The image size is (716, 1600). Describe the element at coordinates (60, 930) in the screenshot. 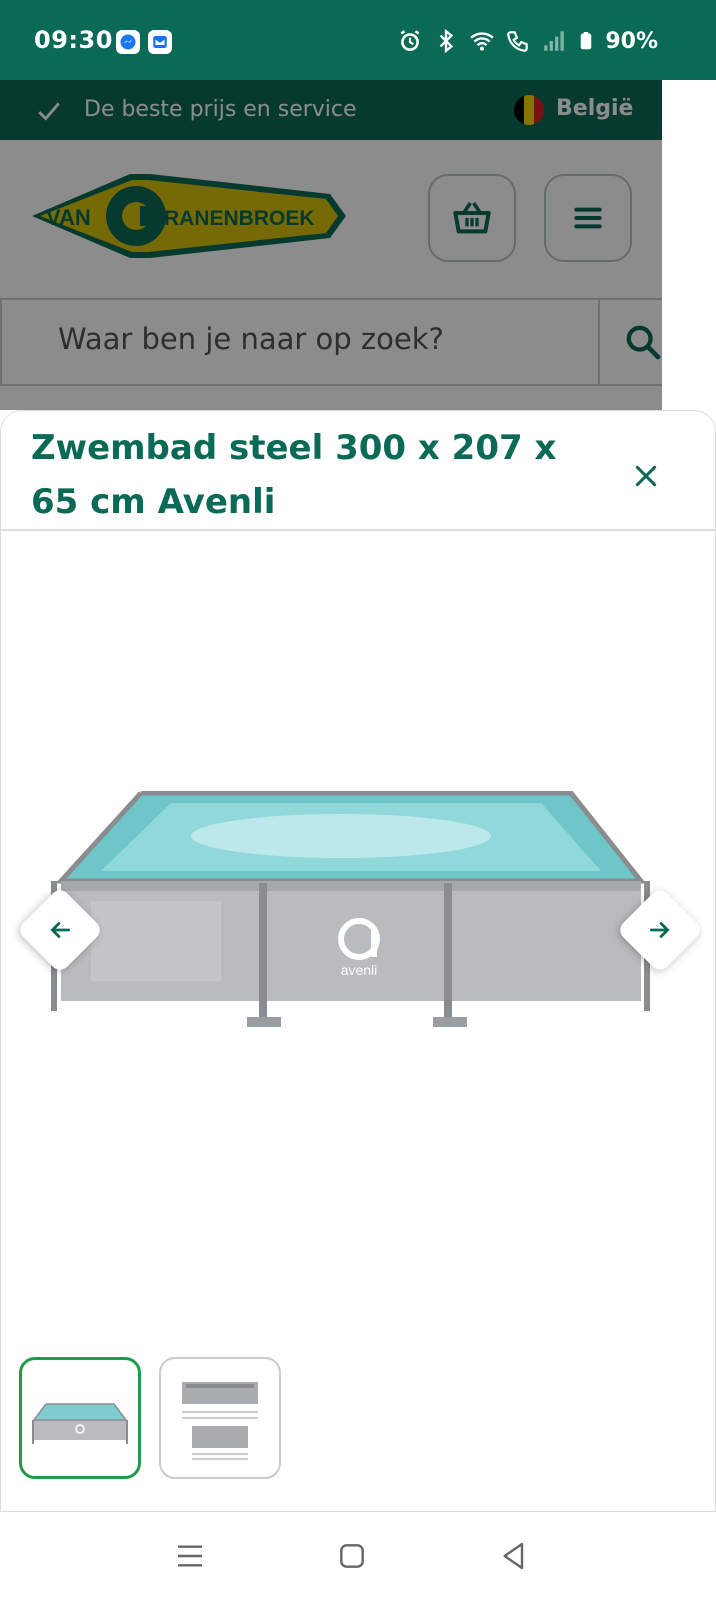

I see `arrow-left-icon` at that location.